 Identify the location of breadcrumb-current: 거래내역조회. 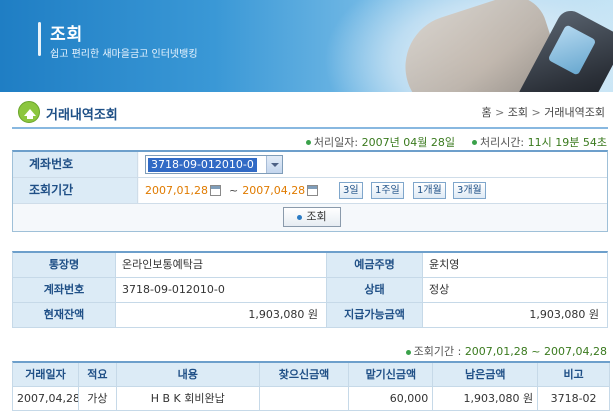
(574, 112).